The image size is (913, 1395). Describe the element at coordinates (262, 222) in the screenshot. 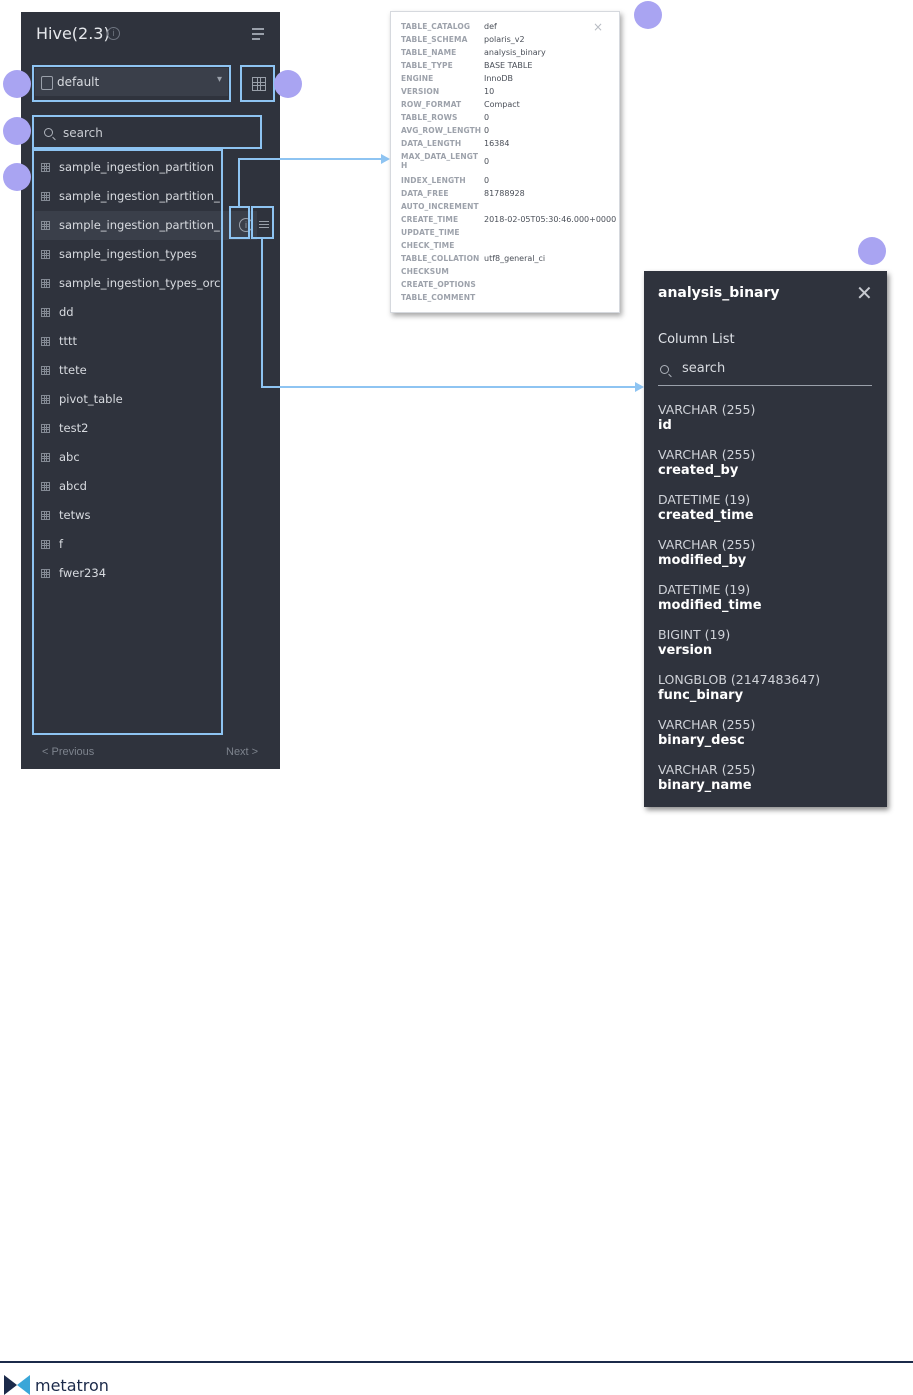

I see `columns-icon-highlight` at that location.